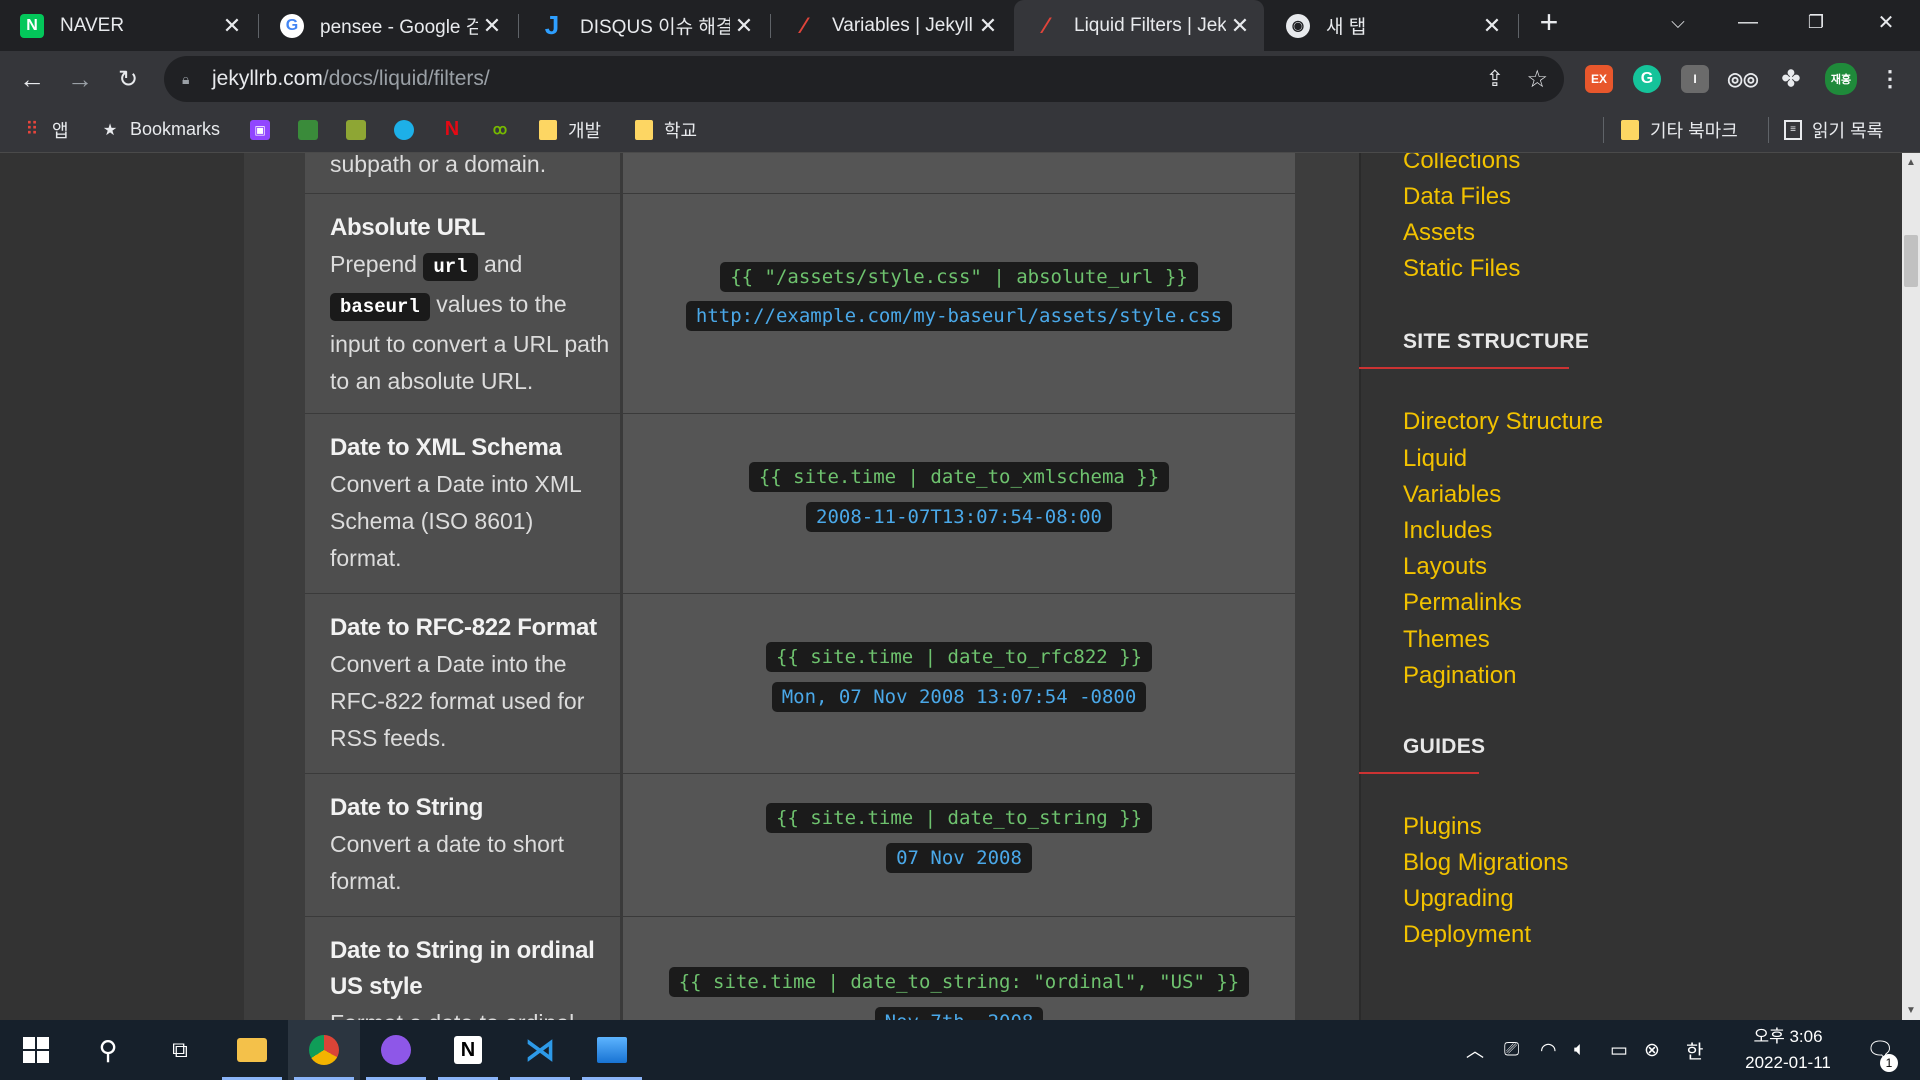  Describe the element at coordinates (1816, 22) in the screenshot. I see `restore-button: ❐` at that location.